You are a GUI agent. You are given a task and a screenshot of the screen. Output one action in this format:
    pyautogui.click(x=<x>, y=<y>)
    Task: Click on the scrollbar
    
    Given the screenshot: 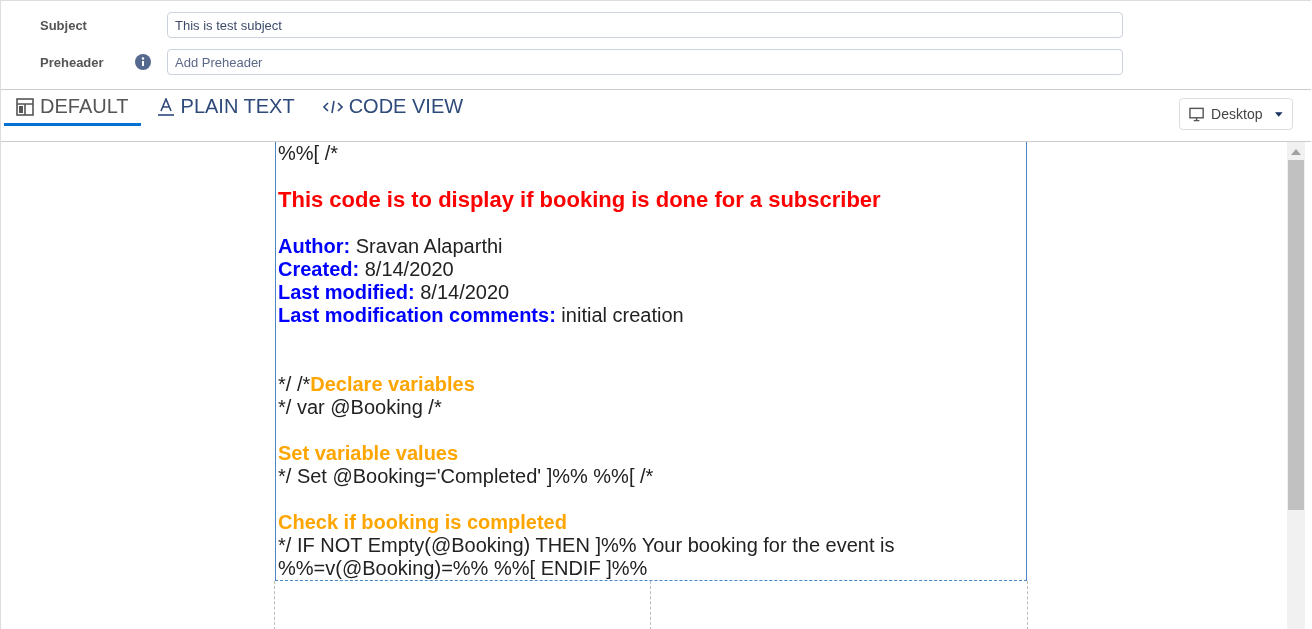 What is the action you would take?
    pyautogui.click(x=1296, y=385)
    